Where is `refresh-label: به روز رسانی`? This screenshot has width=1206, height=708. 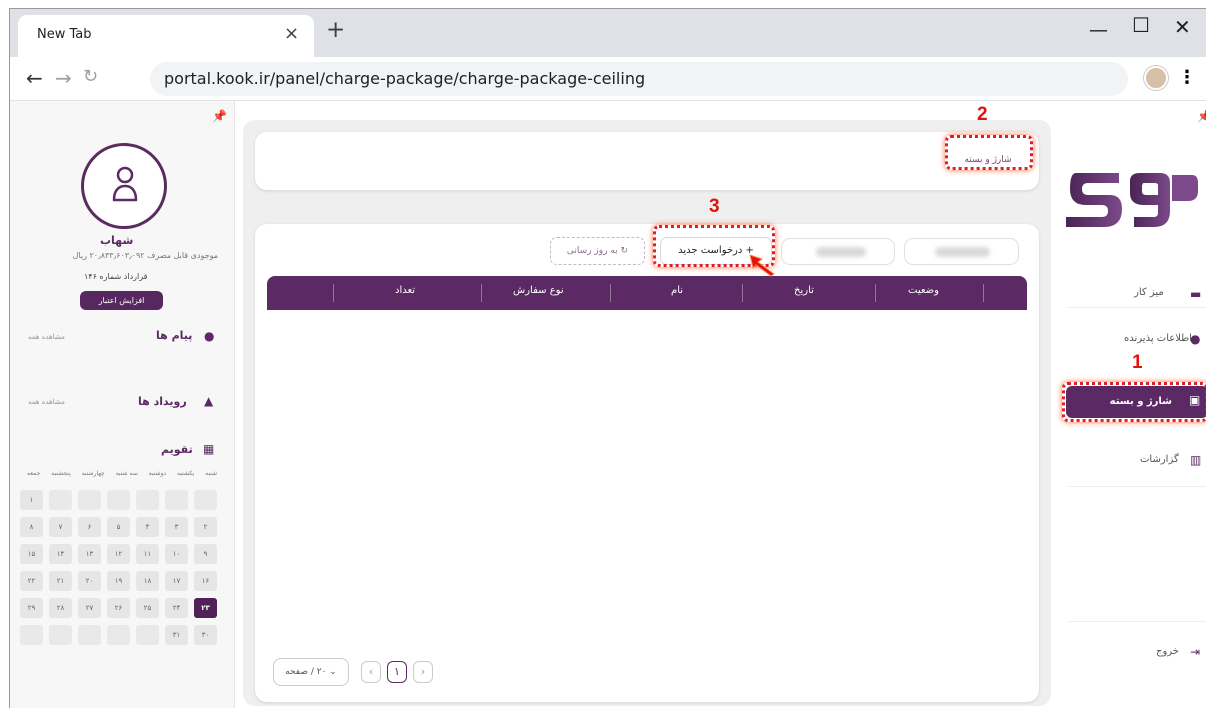 refresh-label: به روز رسانی is located at coordinates (592, 251).